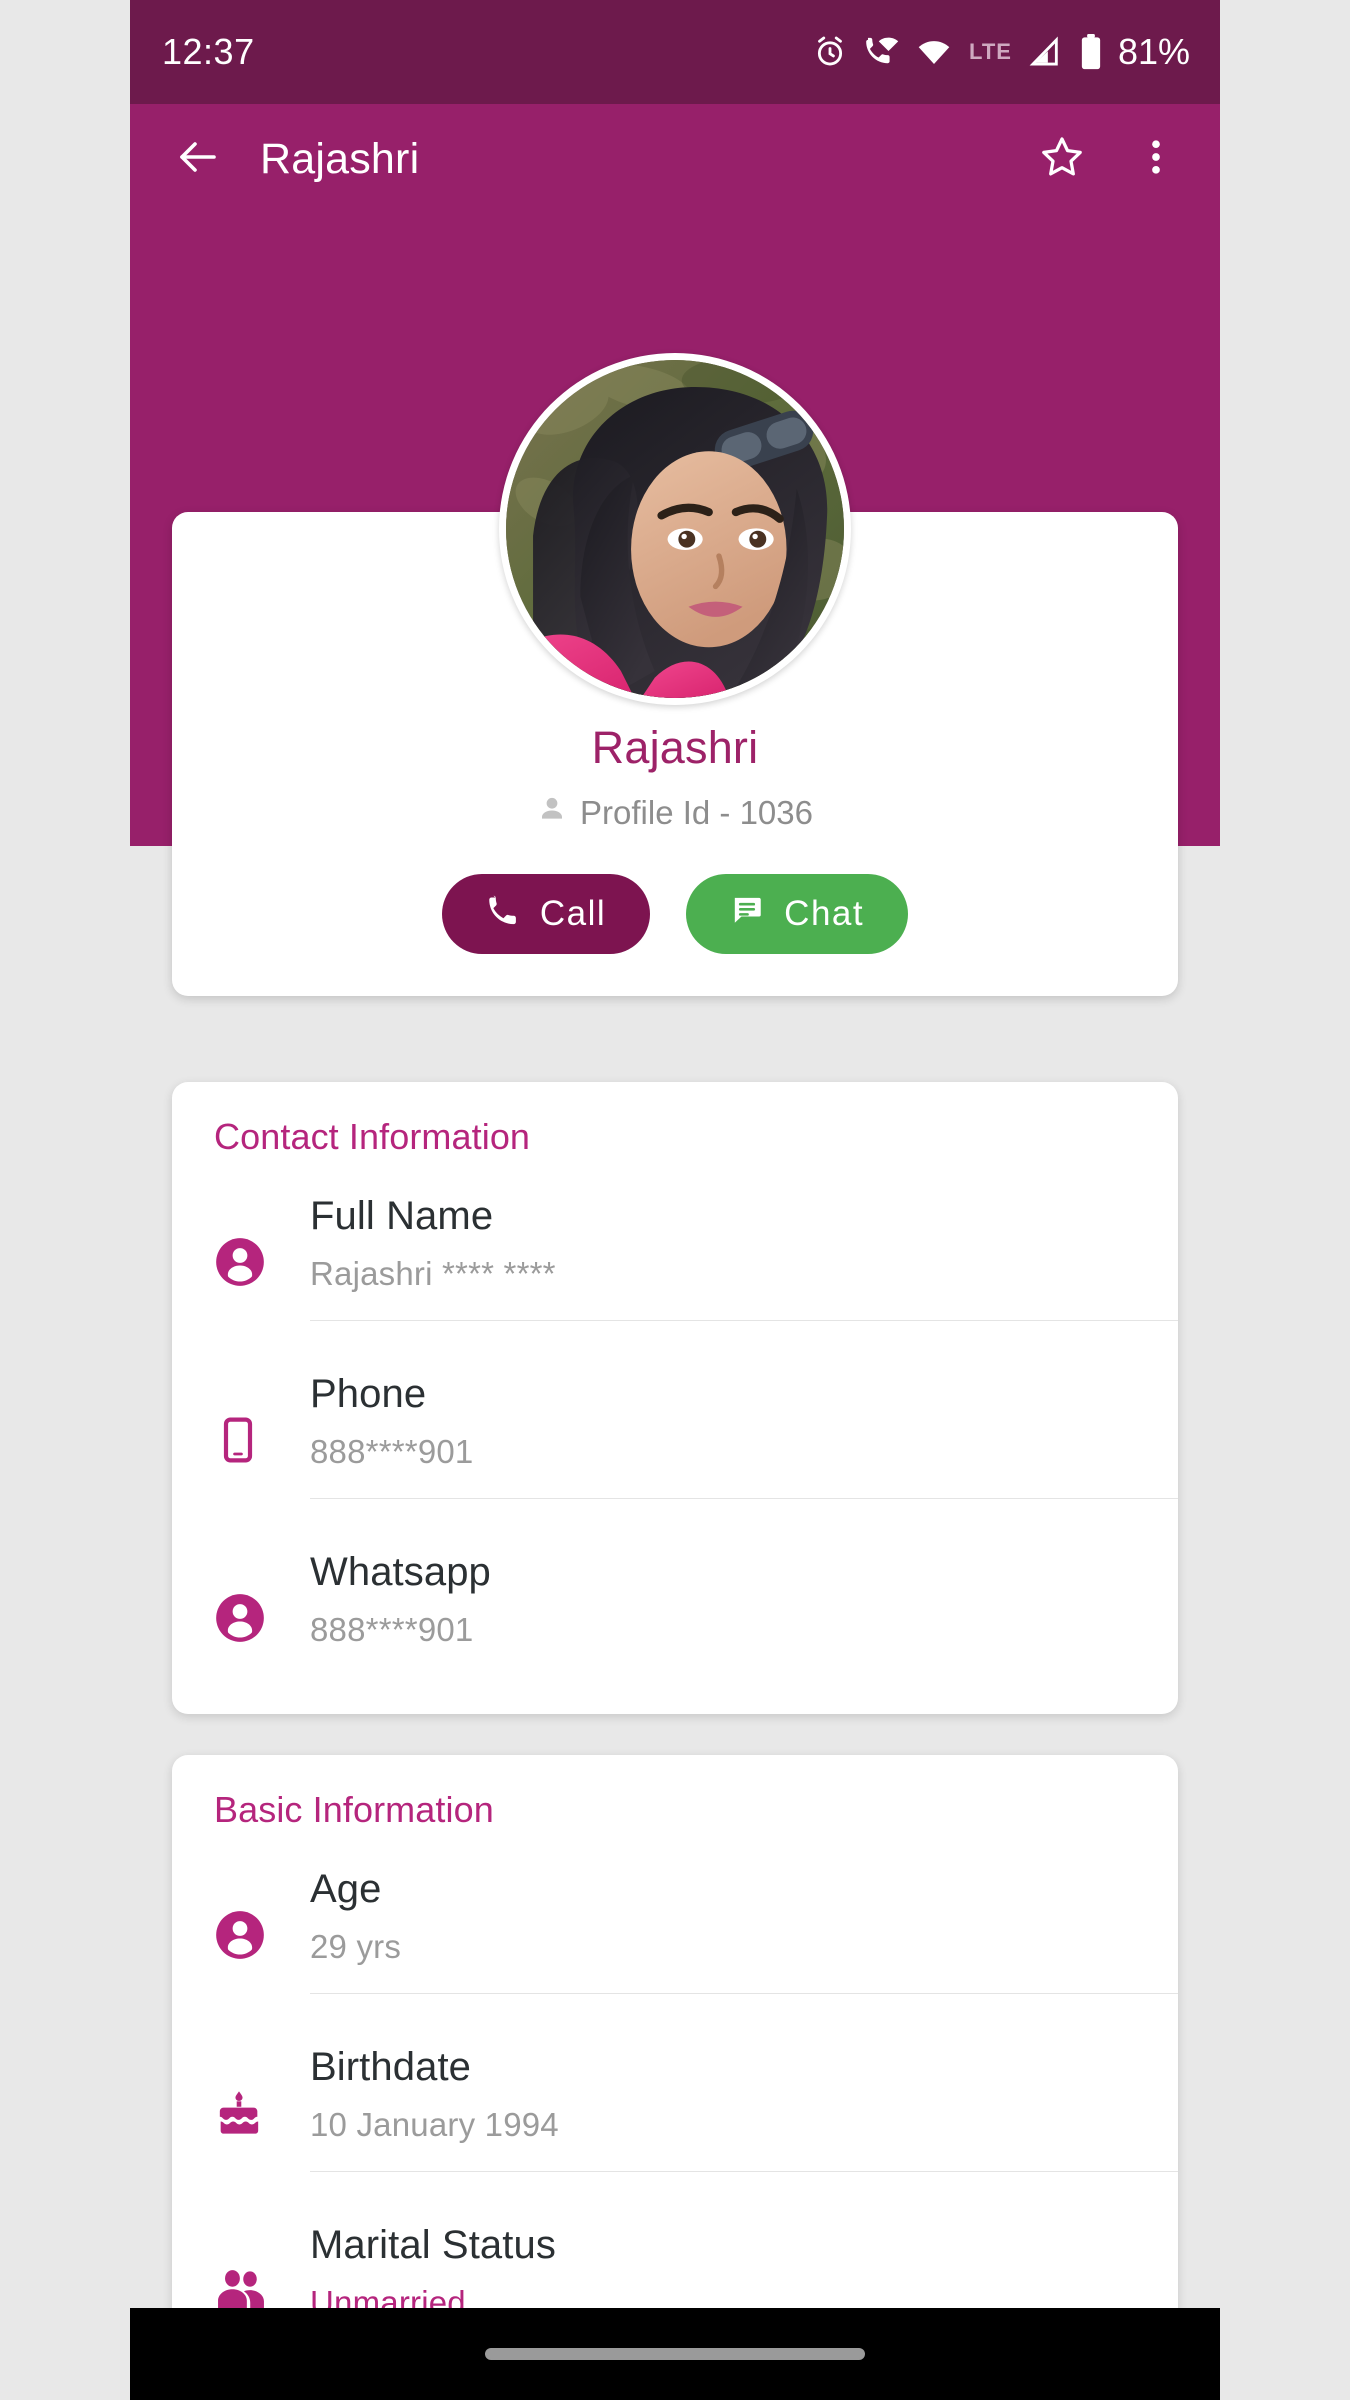 Image resolution: width=1350 pixels, height=2400 pixels. I want to click on row-label: Full Name, so click(402, 1216).